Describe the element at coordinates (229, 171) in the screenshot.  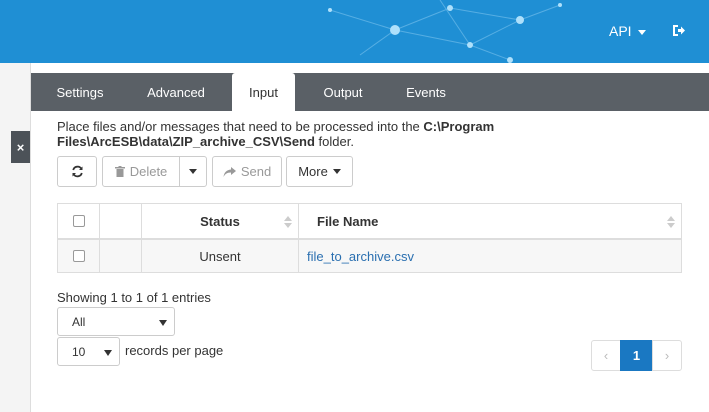
I see `share-arrow-icon` at that location.